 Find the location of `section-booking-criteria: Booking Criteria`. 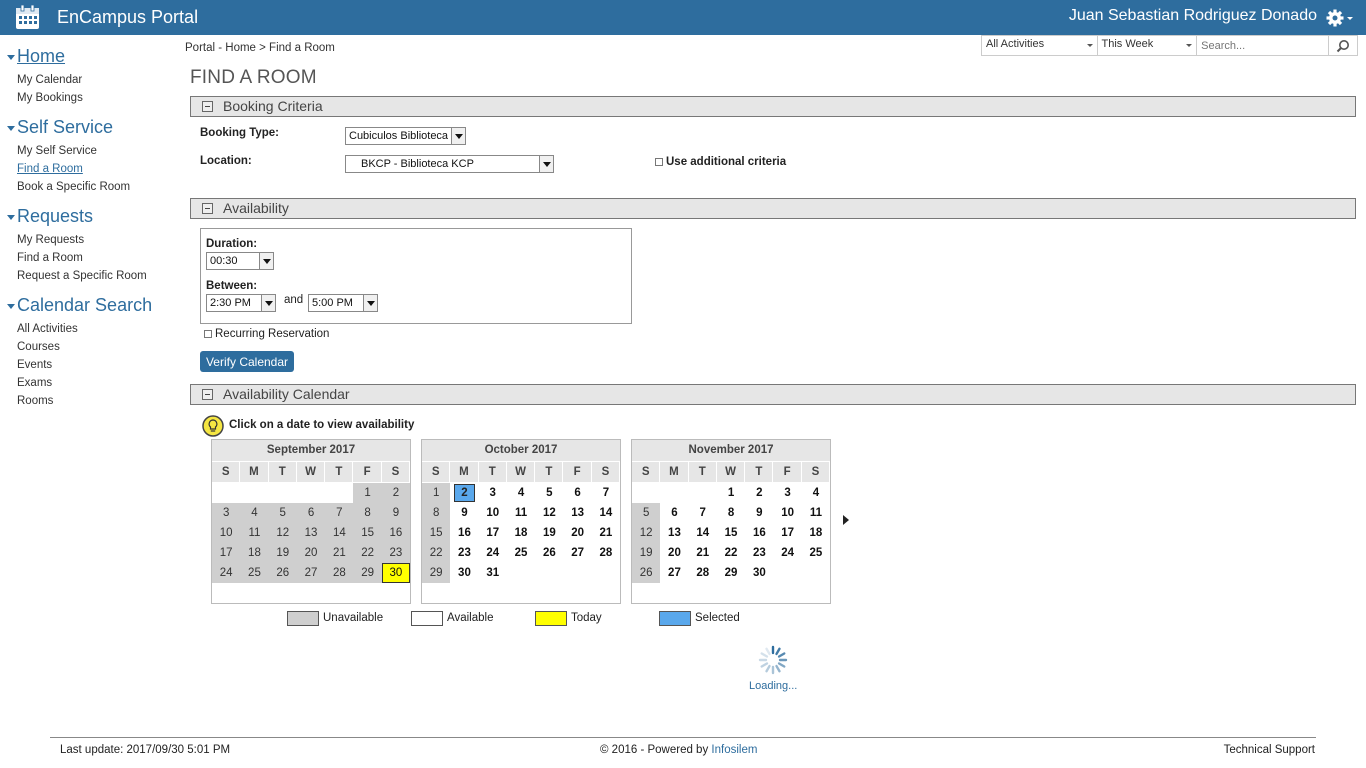

section-booking-criteria: Booking Criteria is located at coordinates (773, 106).